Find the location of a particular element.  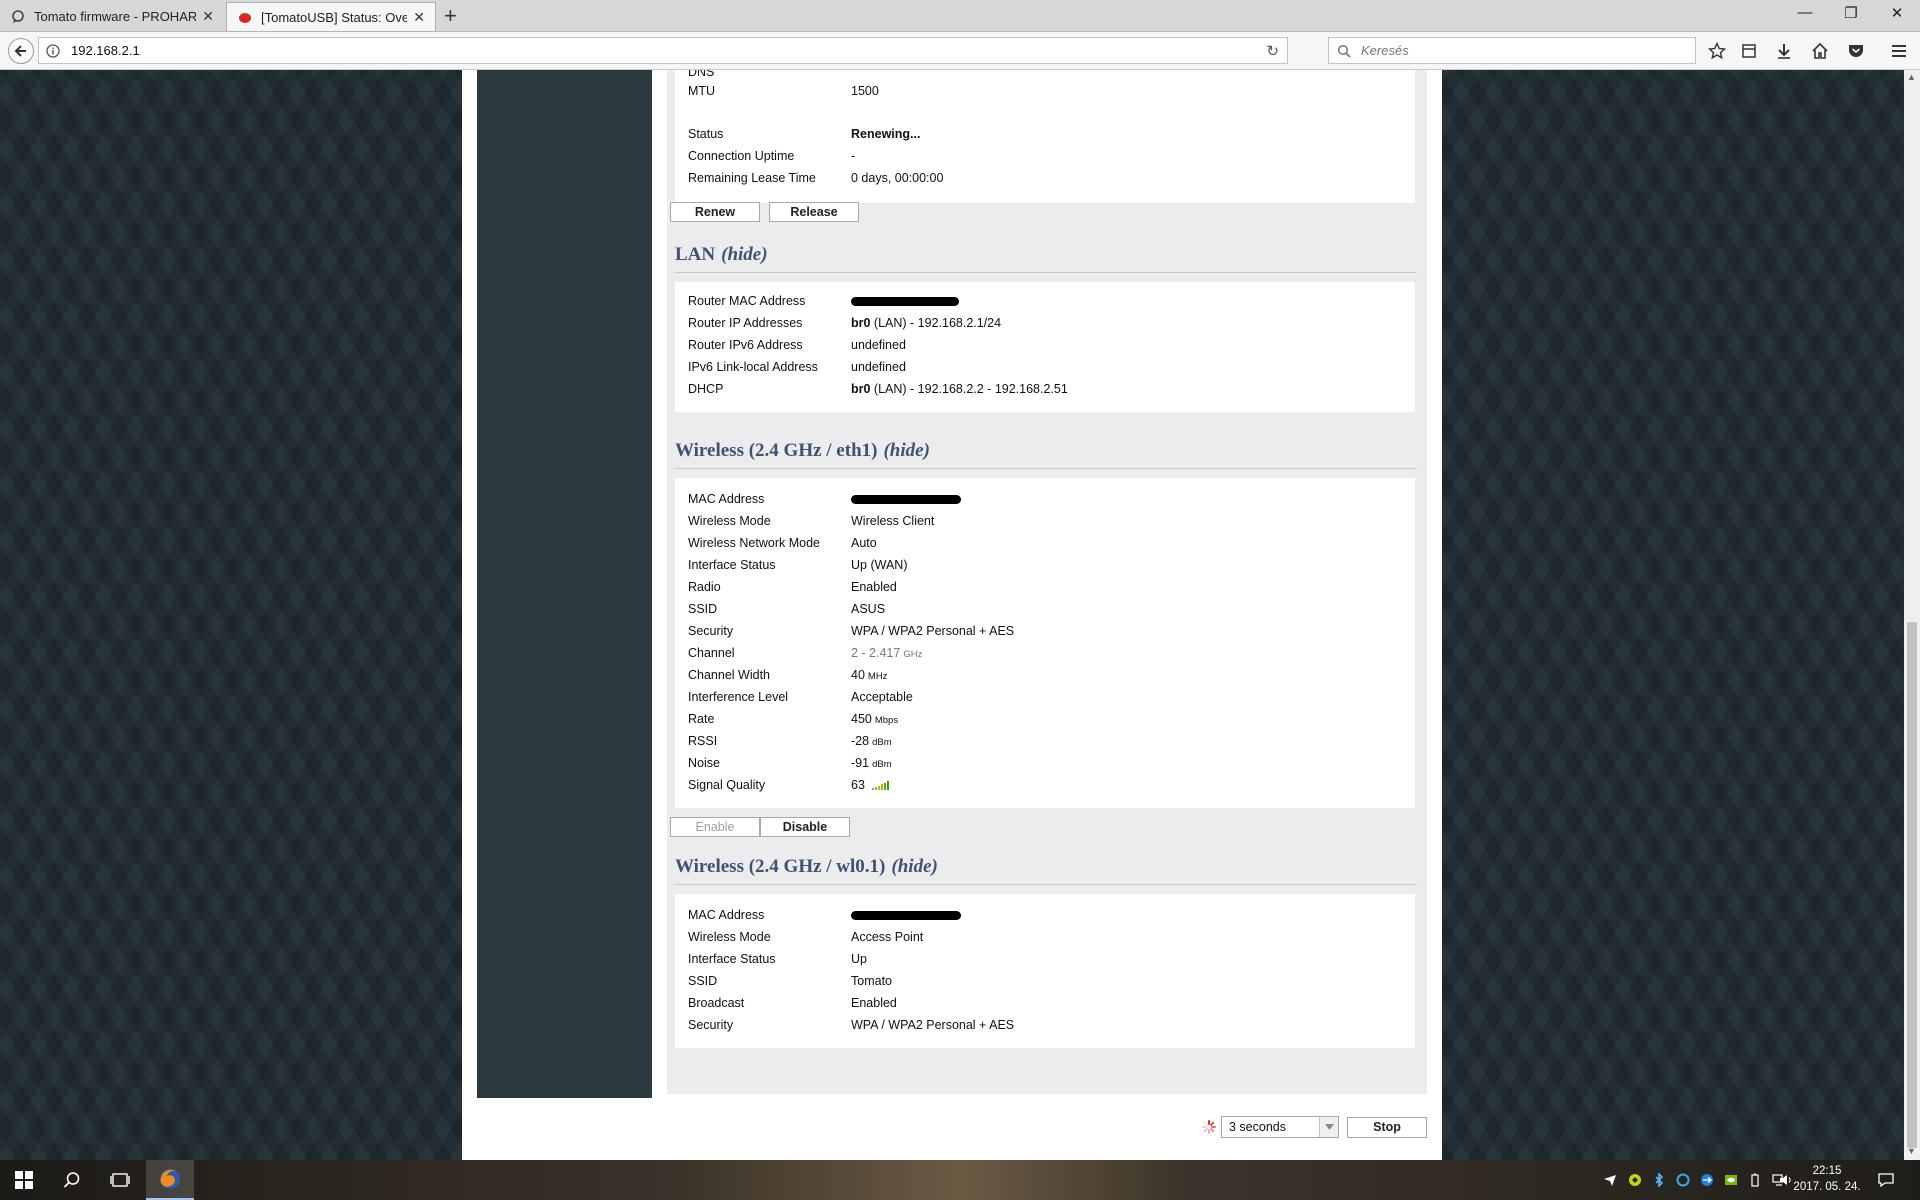

pocket-icon is located at coordinates (1856, 51).